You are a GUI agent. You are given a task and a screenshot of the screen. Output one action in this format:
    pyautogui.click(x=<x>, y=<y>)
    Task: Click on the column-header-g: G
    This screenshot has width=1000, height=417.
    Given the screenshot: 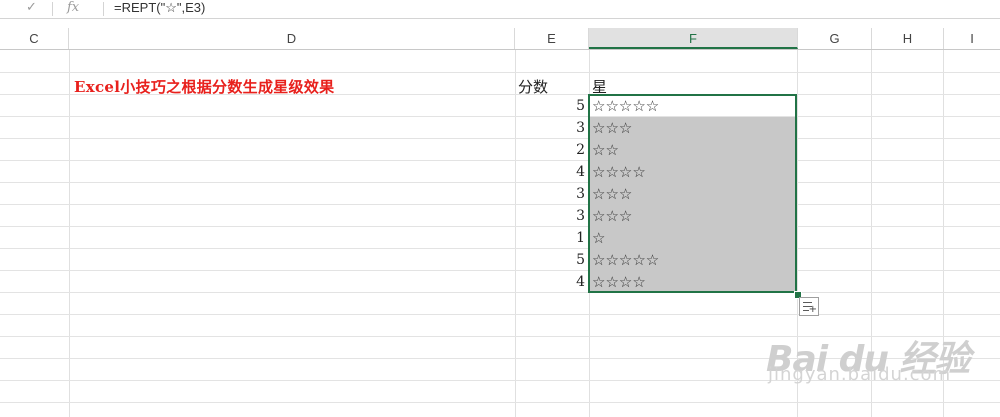 What is the action you would take?
    pyautogui.click(x=835, y=38)
    